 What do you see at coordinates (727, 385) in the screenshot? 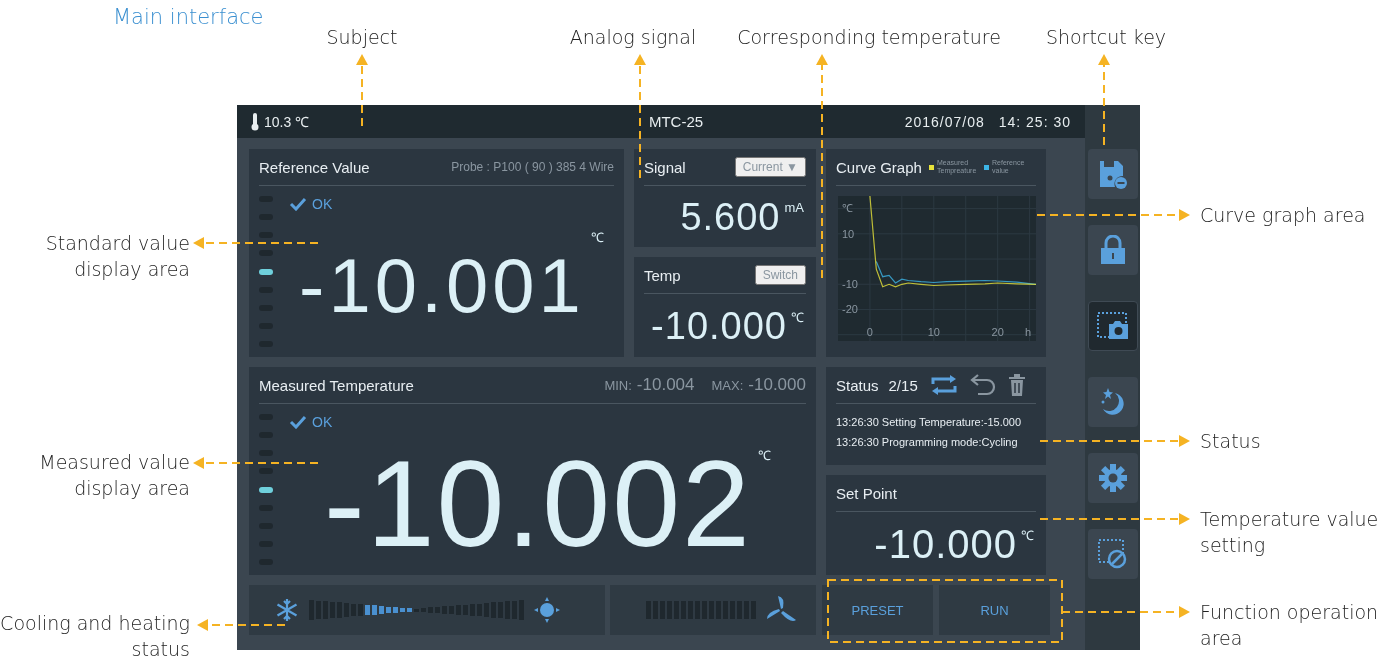
I see `max-label: MAX:` at bounding box center [727, 385].